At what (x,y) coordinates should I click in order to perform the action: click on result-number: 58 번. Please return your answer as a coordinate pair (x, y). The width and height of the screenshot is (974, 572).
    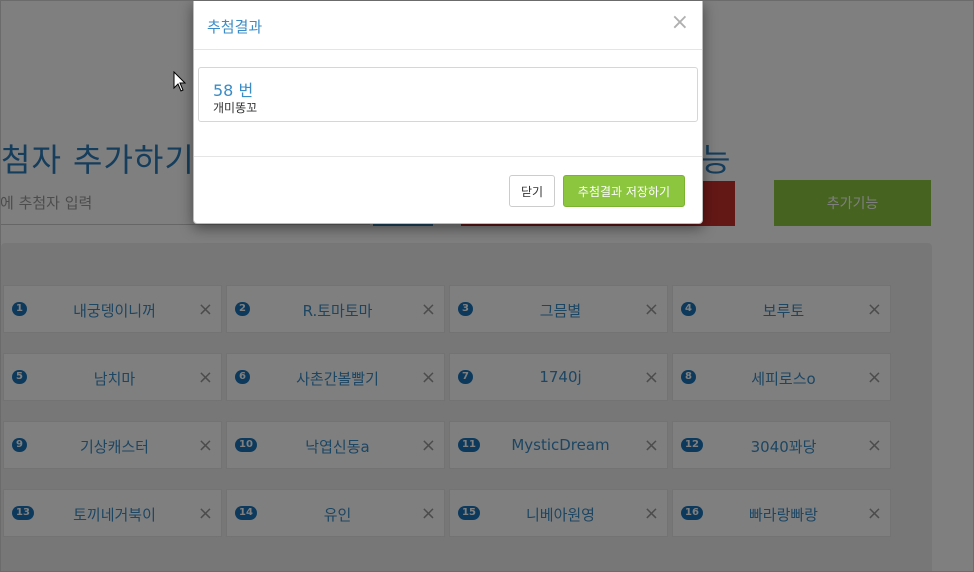
    Looking at the image, I should click on (233, 90).